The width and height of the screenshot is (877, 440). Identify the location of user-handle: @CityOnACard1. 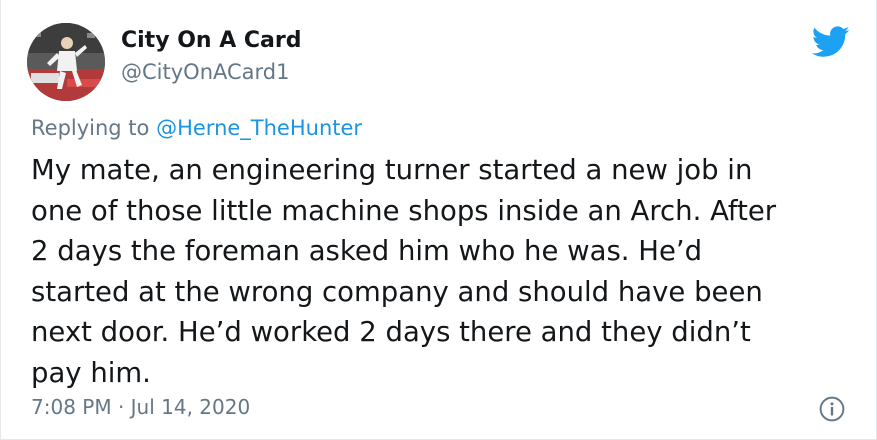
(205, 72).